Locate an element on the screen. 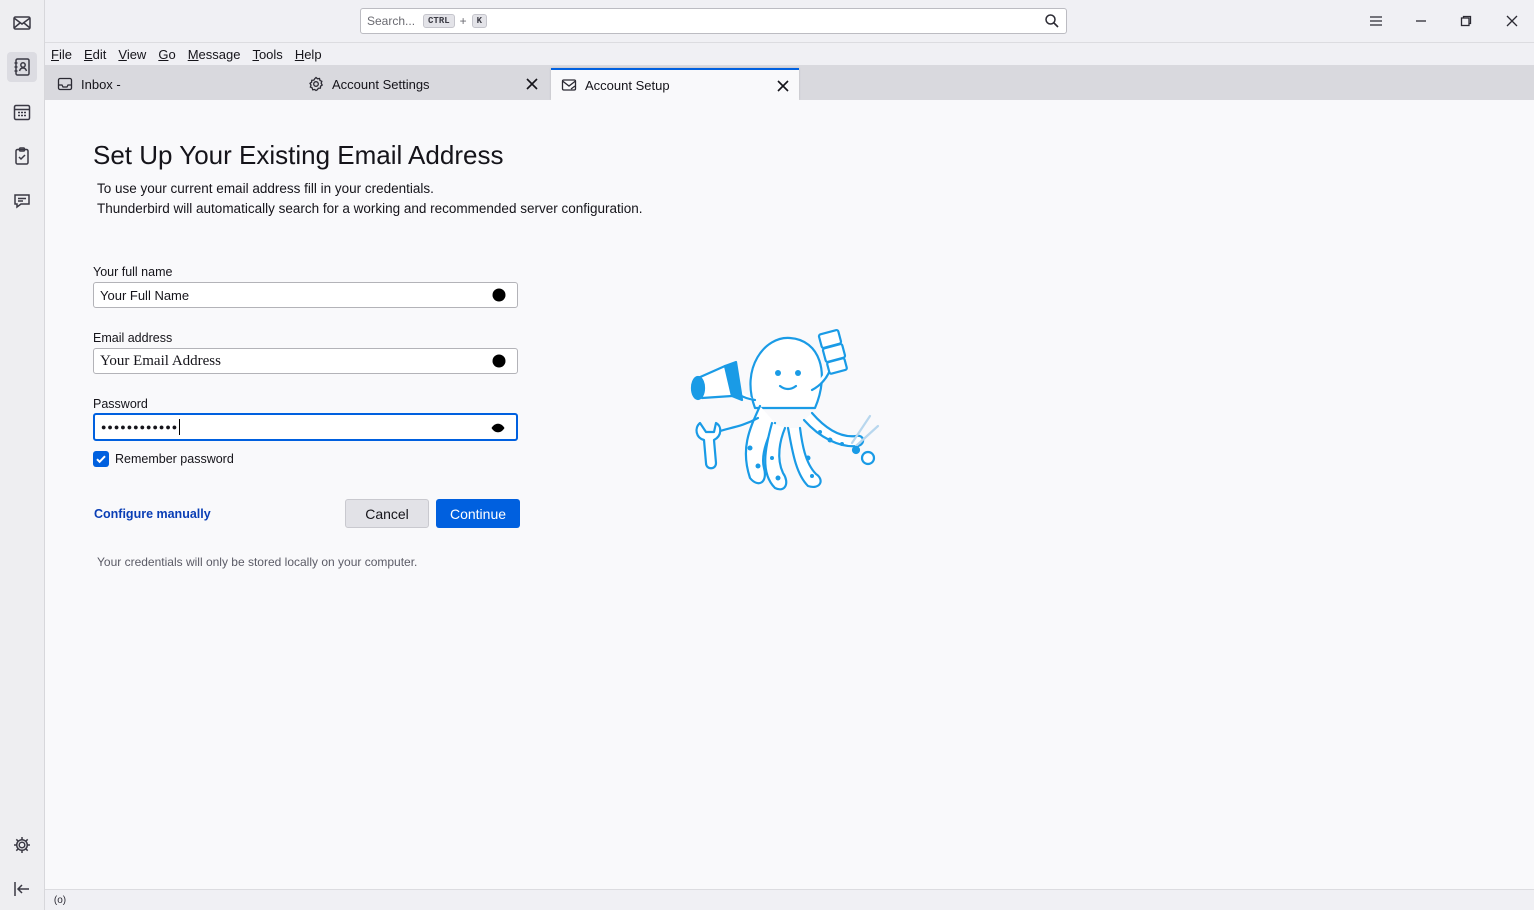 This screenshot has width=1534, height=910. menu-view-accesskey: V is located at coordinates (122, 54).